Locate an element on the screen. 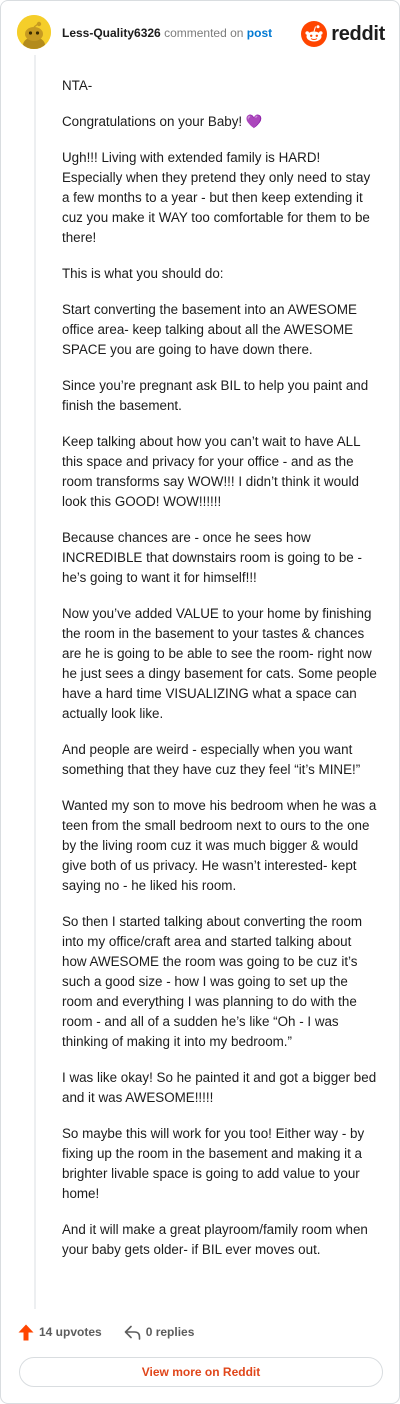 The height and width of the screenshot is (1404, 400). reply-button: 0 replies is located at coordinates (159, 1332).